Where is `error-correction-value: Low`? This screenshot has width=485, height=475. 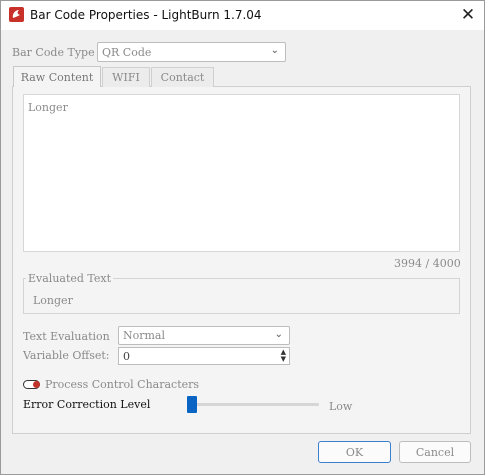
error-correction-value: Low is located at coordinates (341, 406).